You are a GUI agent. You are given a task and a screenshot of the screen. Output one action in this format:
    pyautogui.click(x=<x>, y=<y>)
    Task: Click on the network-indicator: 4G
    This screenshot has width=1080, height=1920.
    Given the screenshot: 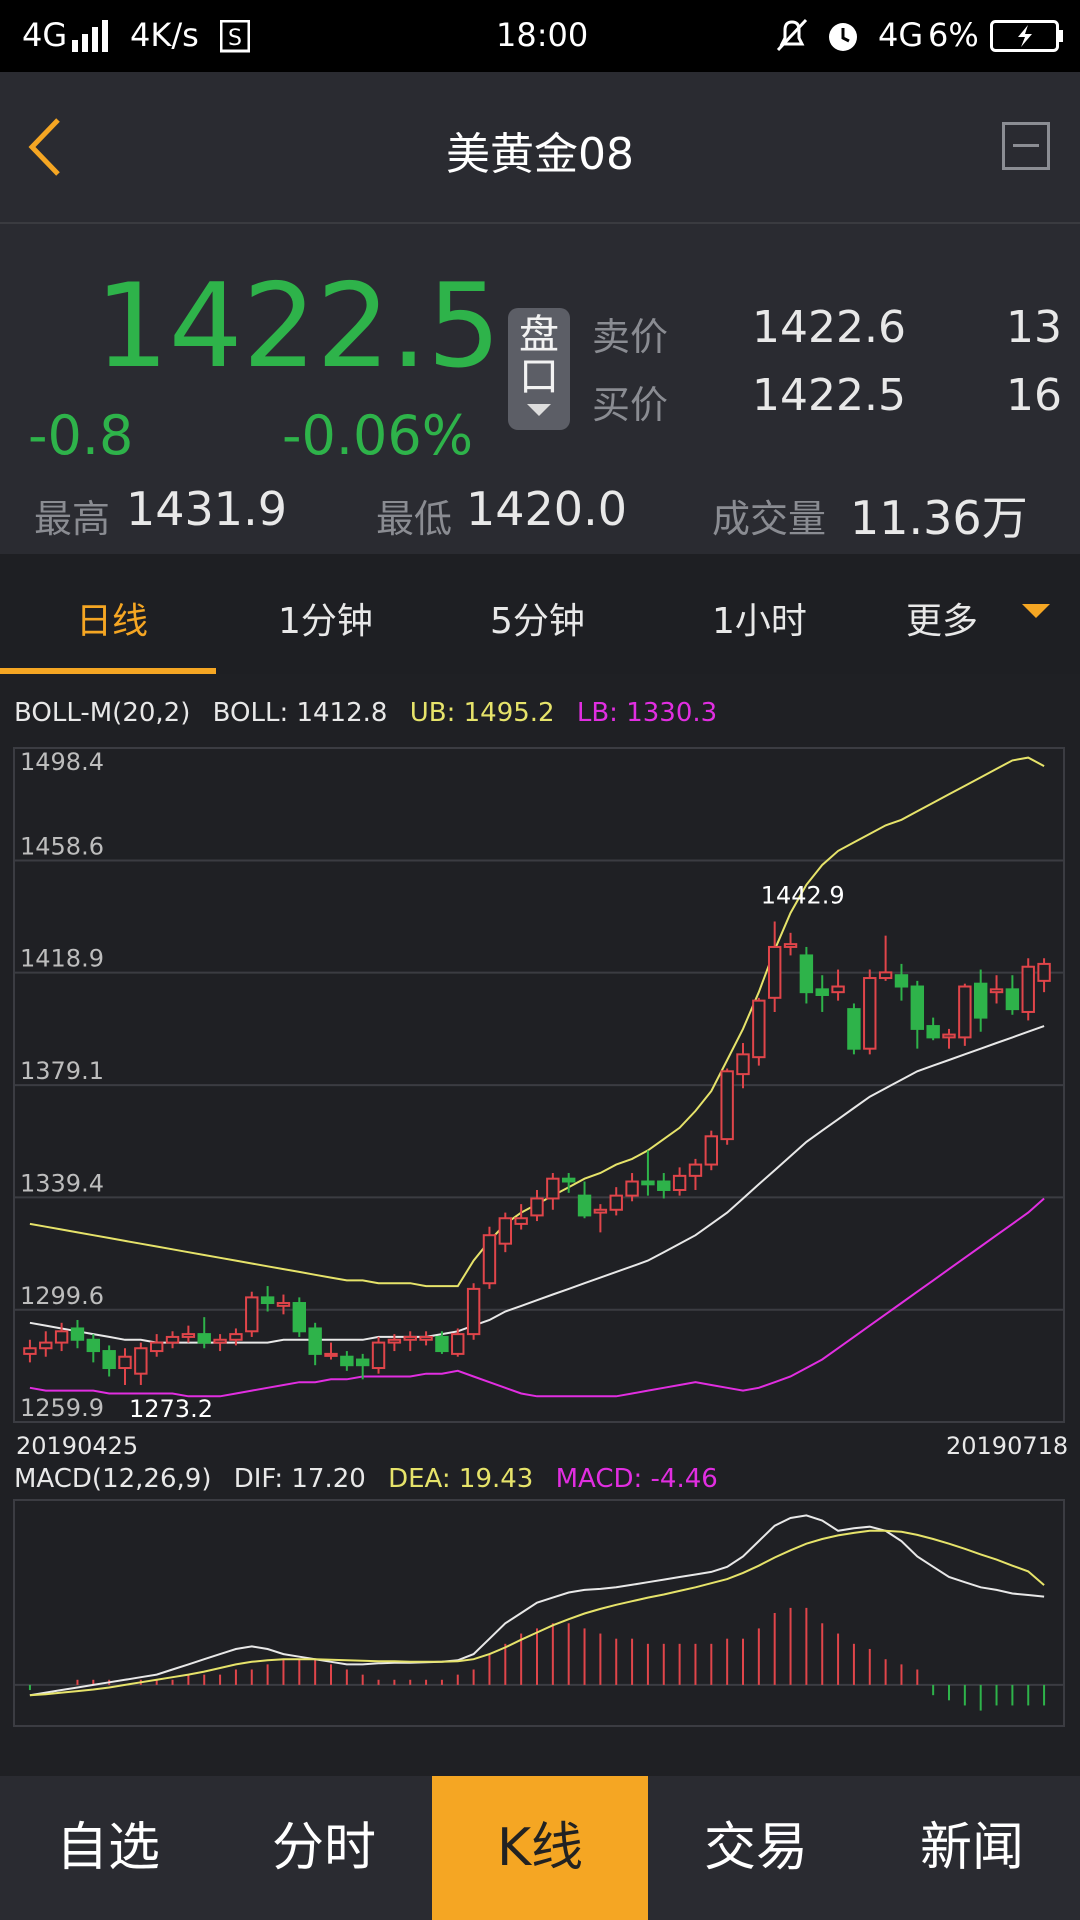 What is the action you would take?
    pyautogui.click(x=45, y=35)
    